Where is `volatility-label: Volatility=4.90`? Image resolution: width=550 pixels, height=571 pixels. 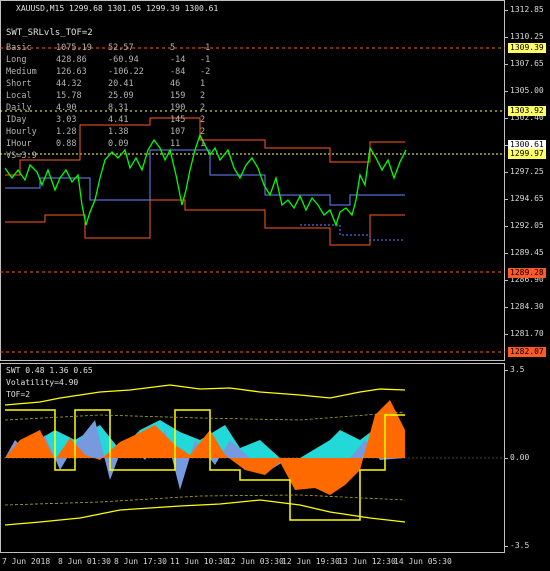
volatility-label: Volatility=4.90 is located at coordinates (42, 382).